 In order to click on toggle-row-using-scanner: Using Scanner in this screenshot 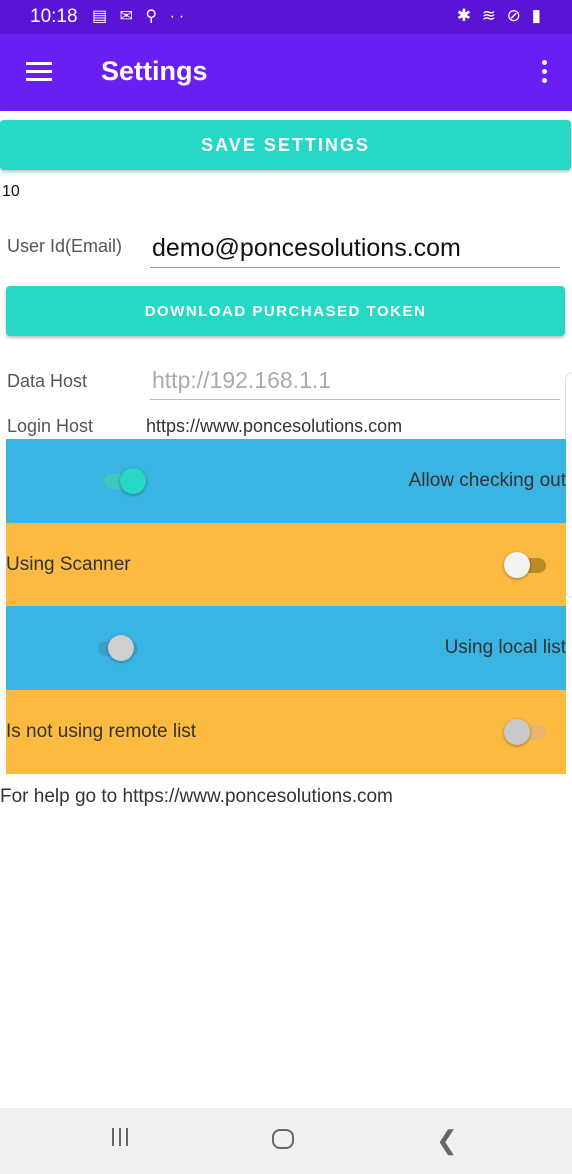, I will do `click(286, 565)`.